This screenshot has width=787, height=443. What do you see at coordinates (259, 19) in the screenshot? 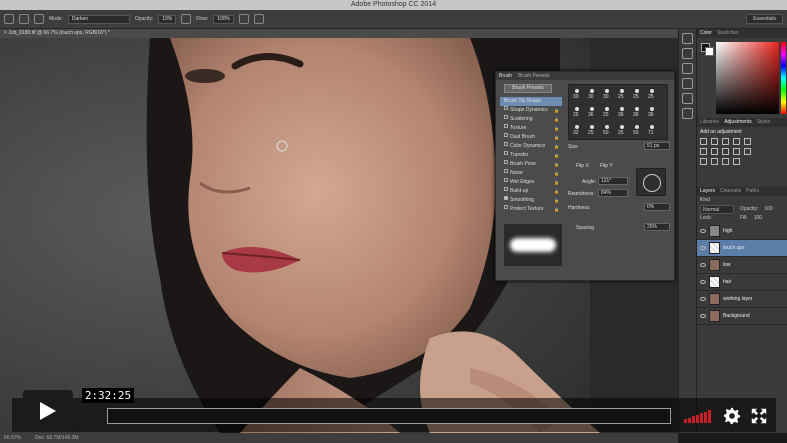
I see `pressure-size-icon` at bounding box center [259, 19].